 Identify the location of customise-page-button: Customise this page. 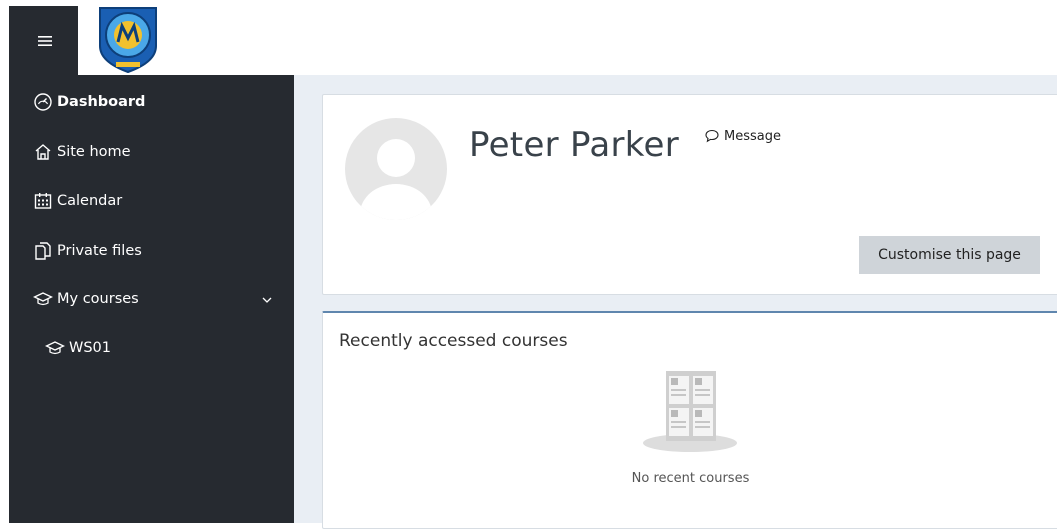
(949, 255).